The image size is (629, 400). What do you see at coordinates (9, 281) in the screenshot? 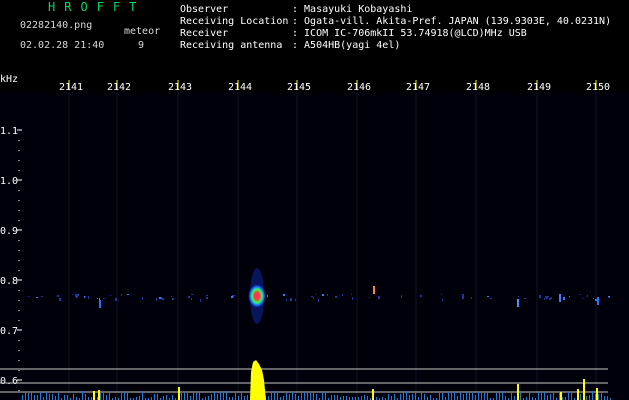
I see `y-tick-label: 0.8` at bounding box center [9, 281].